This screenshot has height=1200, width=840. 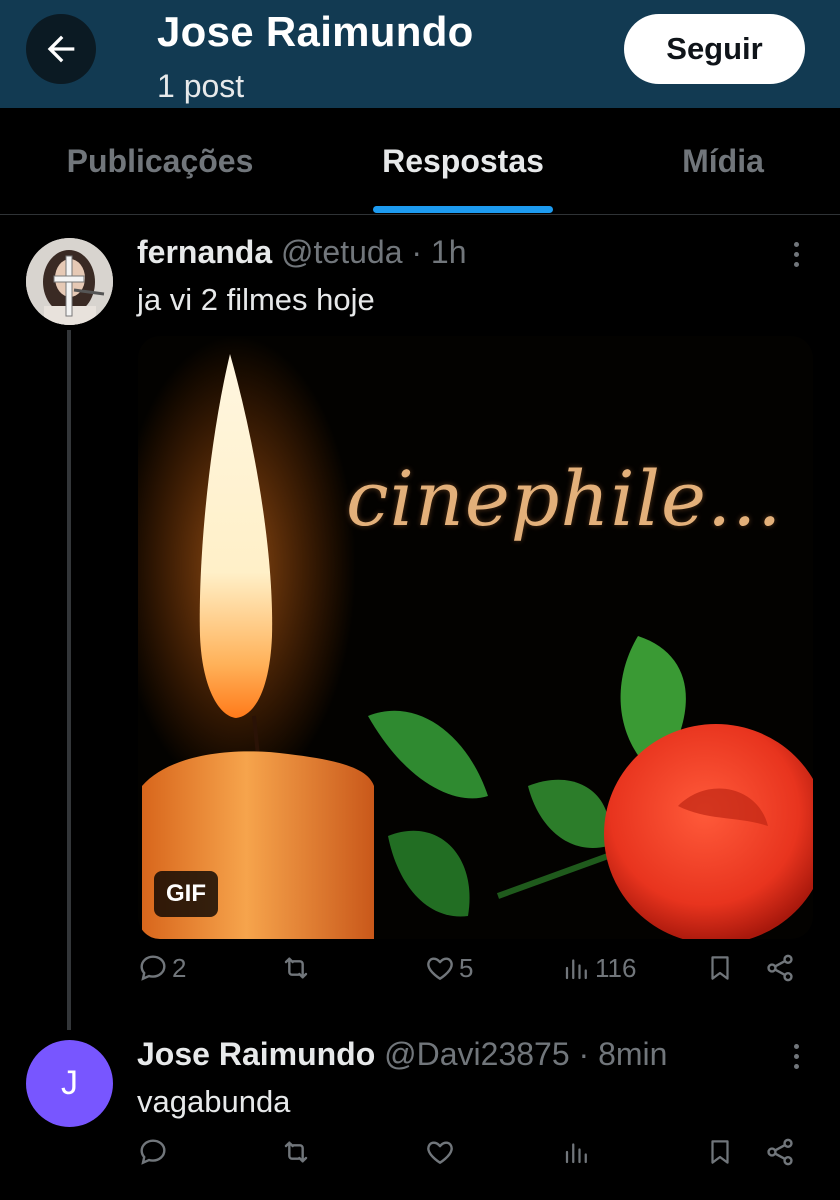 I want to click on post-text: ja vi 2 filmes hoje, so click(x=256, y=299).